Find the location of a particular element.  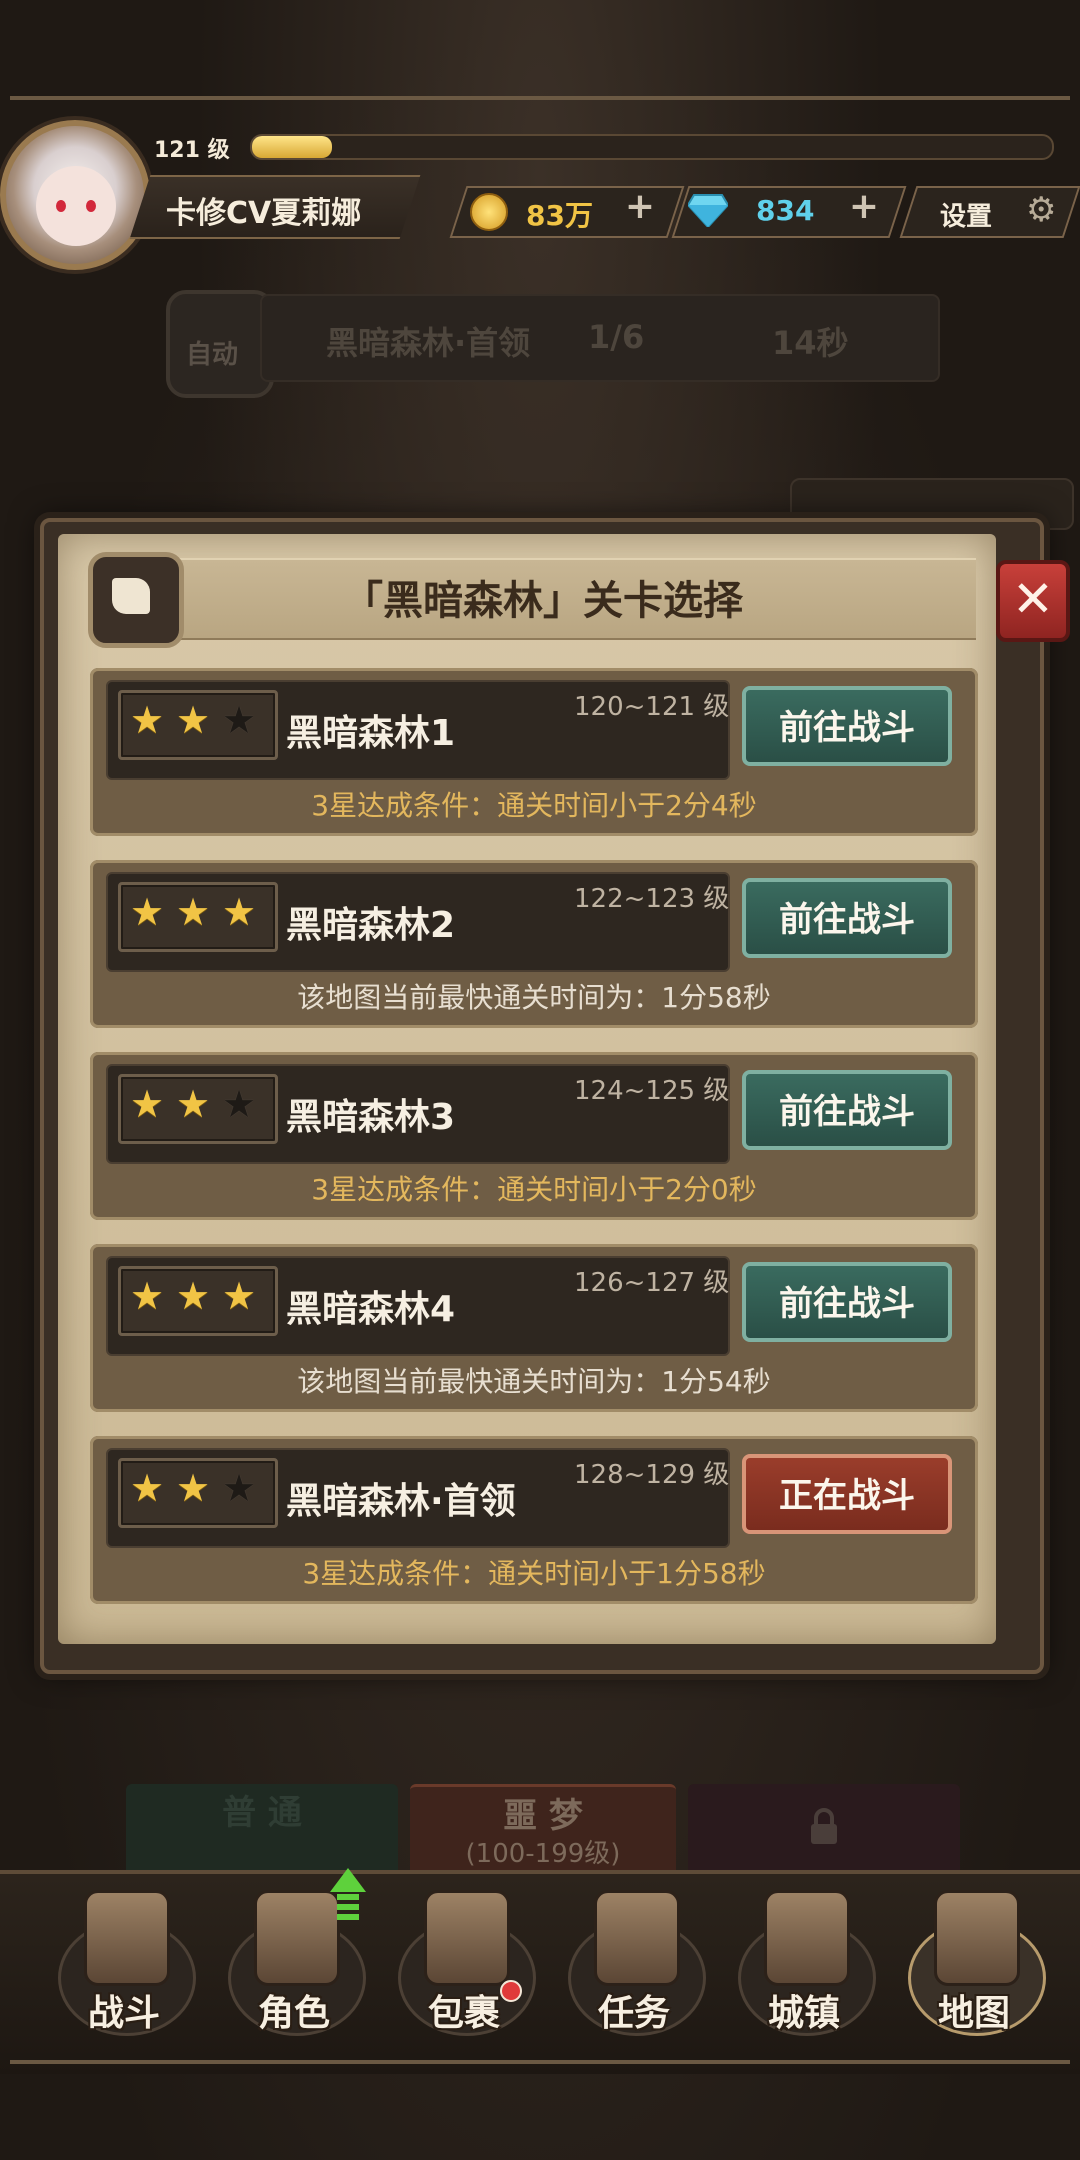

quest-icon is located at coordinates (637, 1938).